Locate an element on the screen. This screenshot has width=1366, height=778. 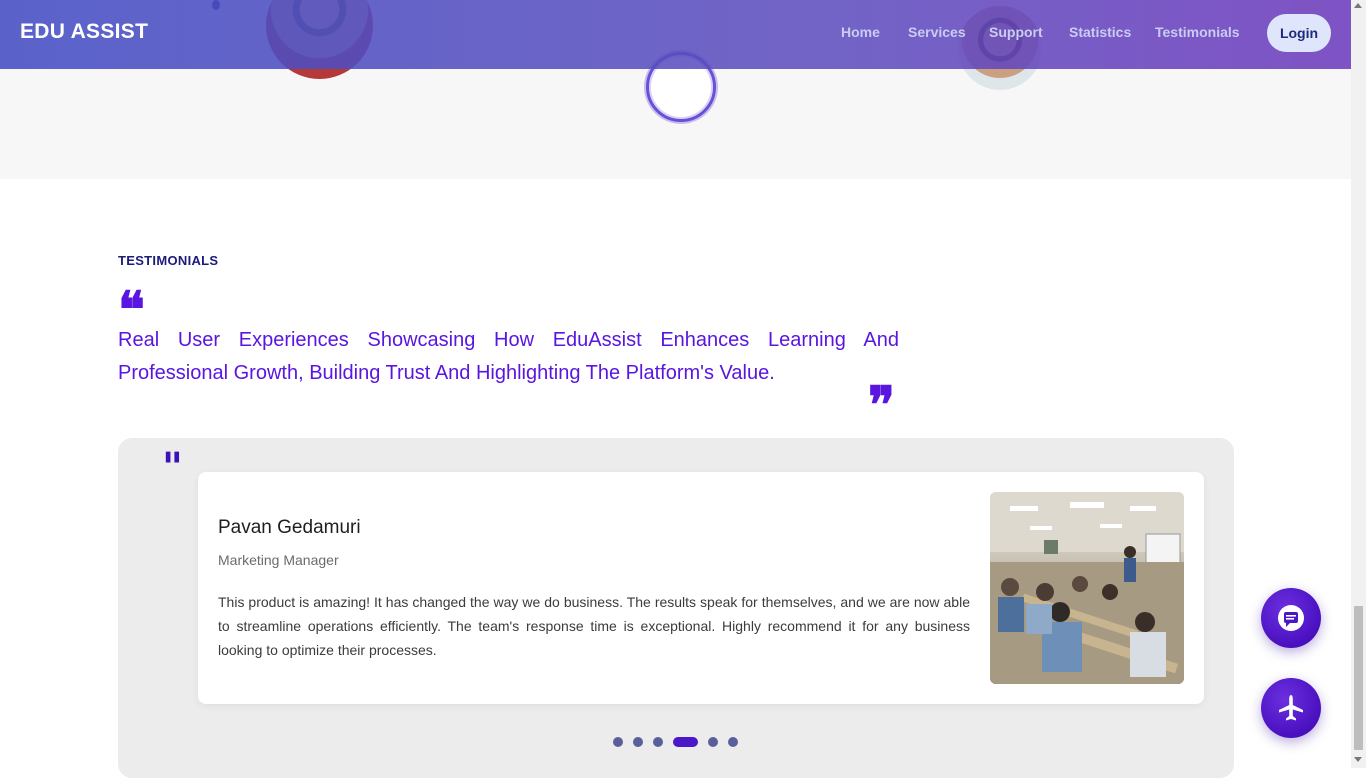
testimonial-role: Marketing Manager is located at coordinates (278, 560).